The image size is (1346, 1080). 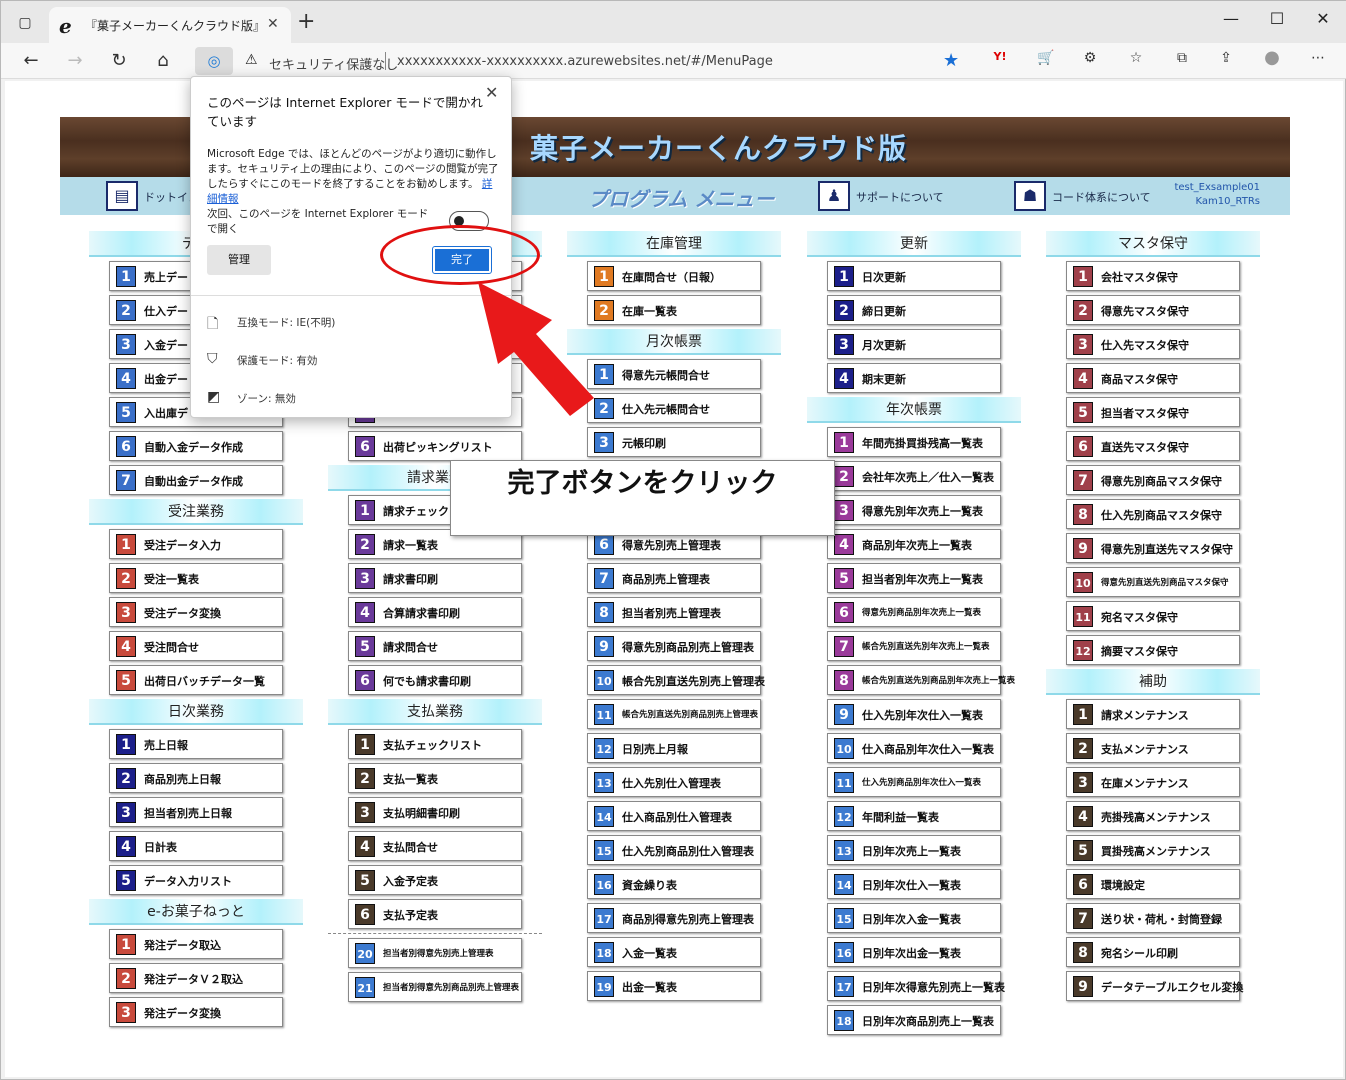 I want to click on menu-item-button: 16 資金繰り表, so click(x=674, y=884).